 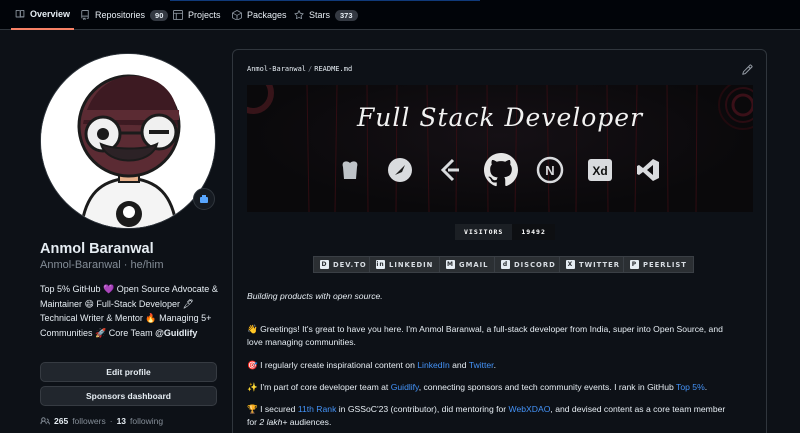 What do you see at coordinates (481, 365) in the screenshot?
I see `twitter-link: Twitter` at bounding box center [481, 365].